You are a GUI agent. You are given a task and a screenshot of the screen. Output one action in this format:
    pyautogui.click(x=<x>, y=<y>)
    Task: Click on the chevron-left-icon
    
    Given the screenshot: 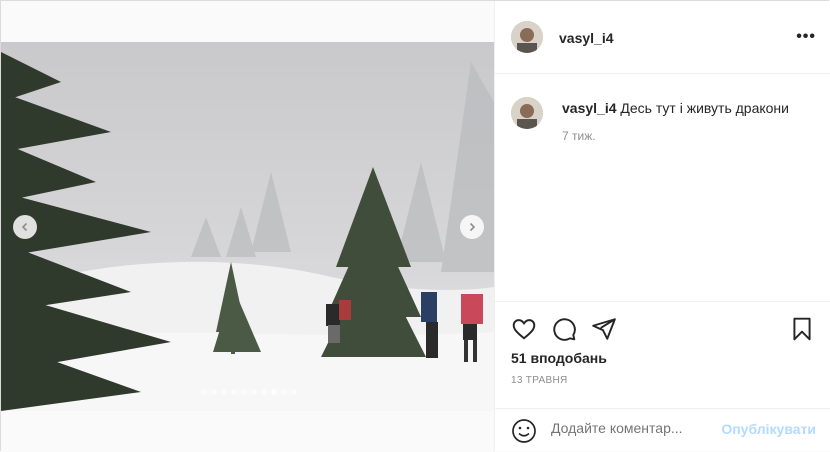 What is the action you would take?
    pyautogui.click(x=25, y=227)
    